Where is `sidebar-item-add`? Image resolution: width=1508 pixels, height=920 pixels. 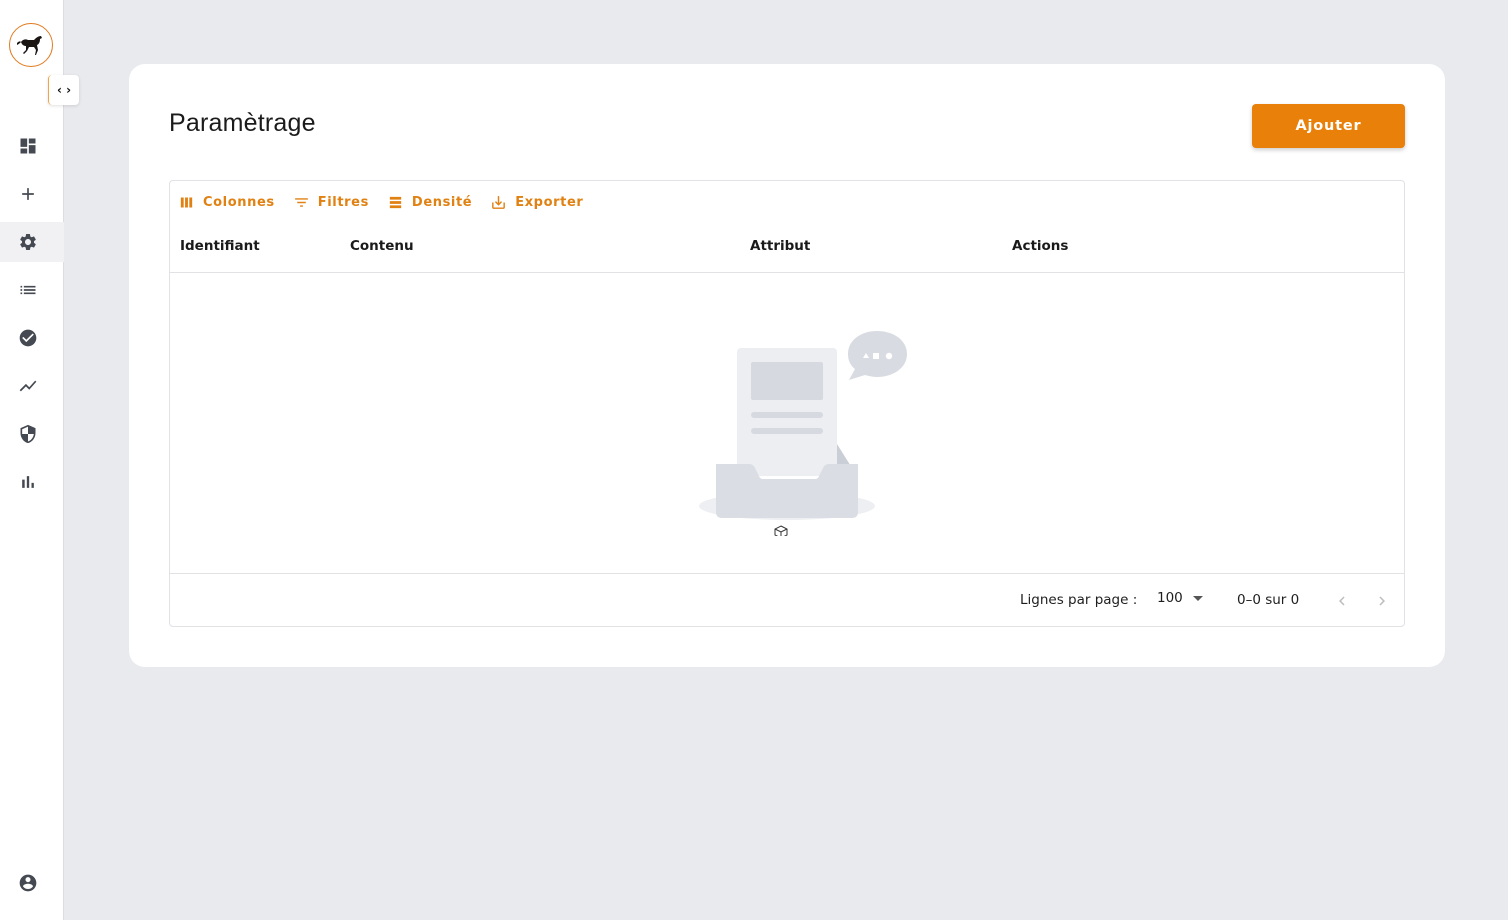
sidebar-item-add is located at coordinates (32, 194).